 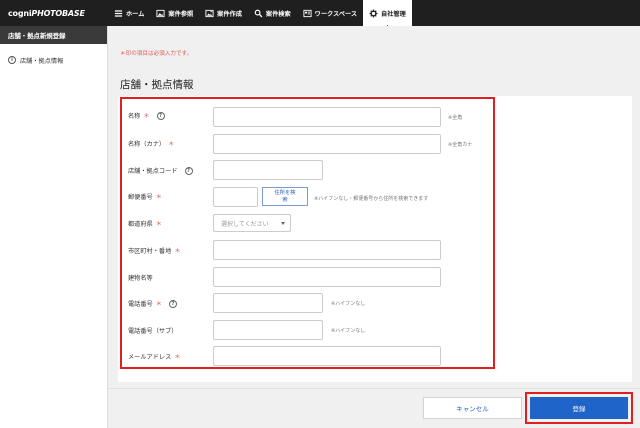 What do you see at coordinates (460, 145) in the screenshot?
I see `name-kana-hint: ※全角カナ` at bounding box center [460, 145].